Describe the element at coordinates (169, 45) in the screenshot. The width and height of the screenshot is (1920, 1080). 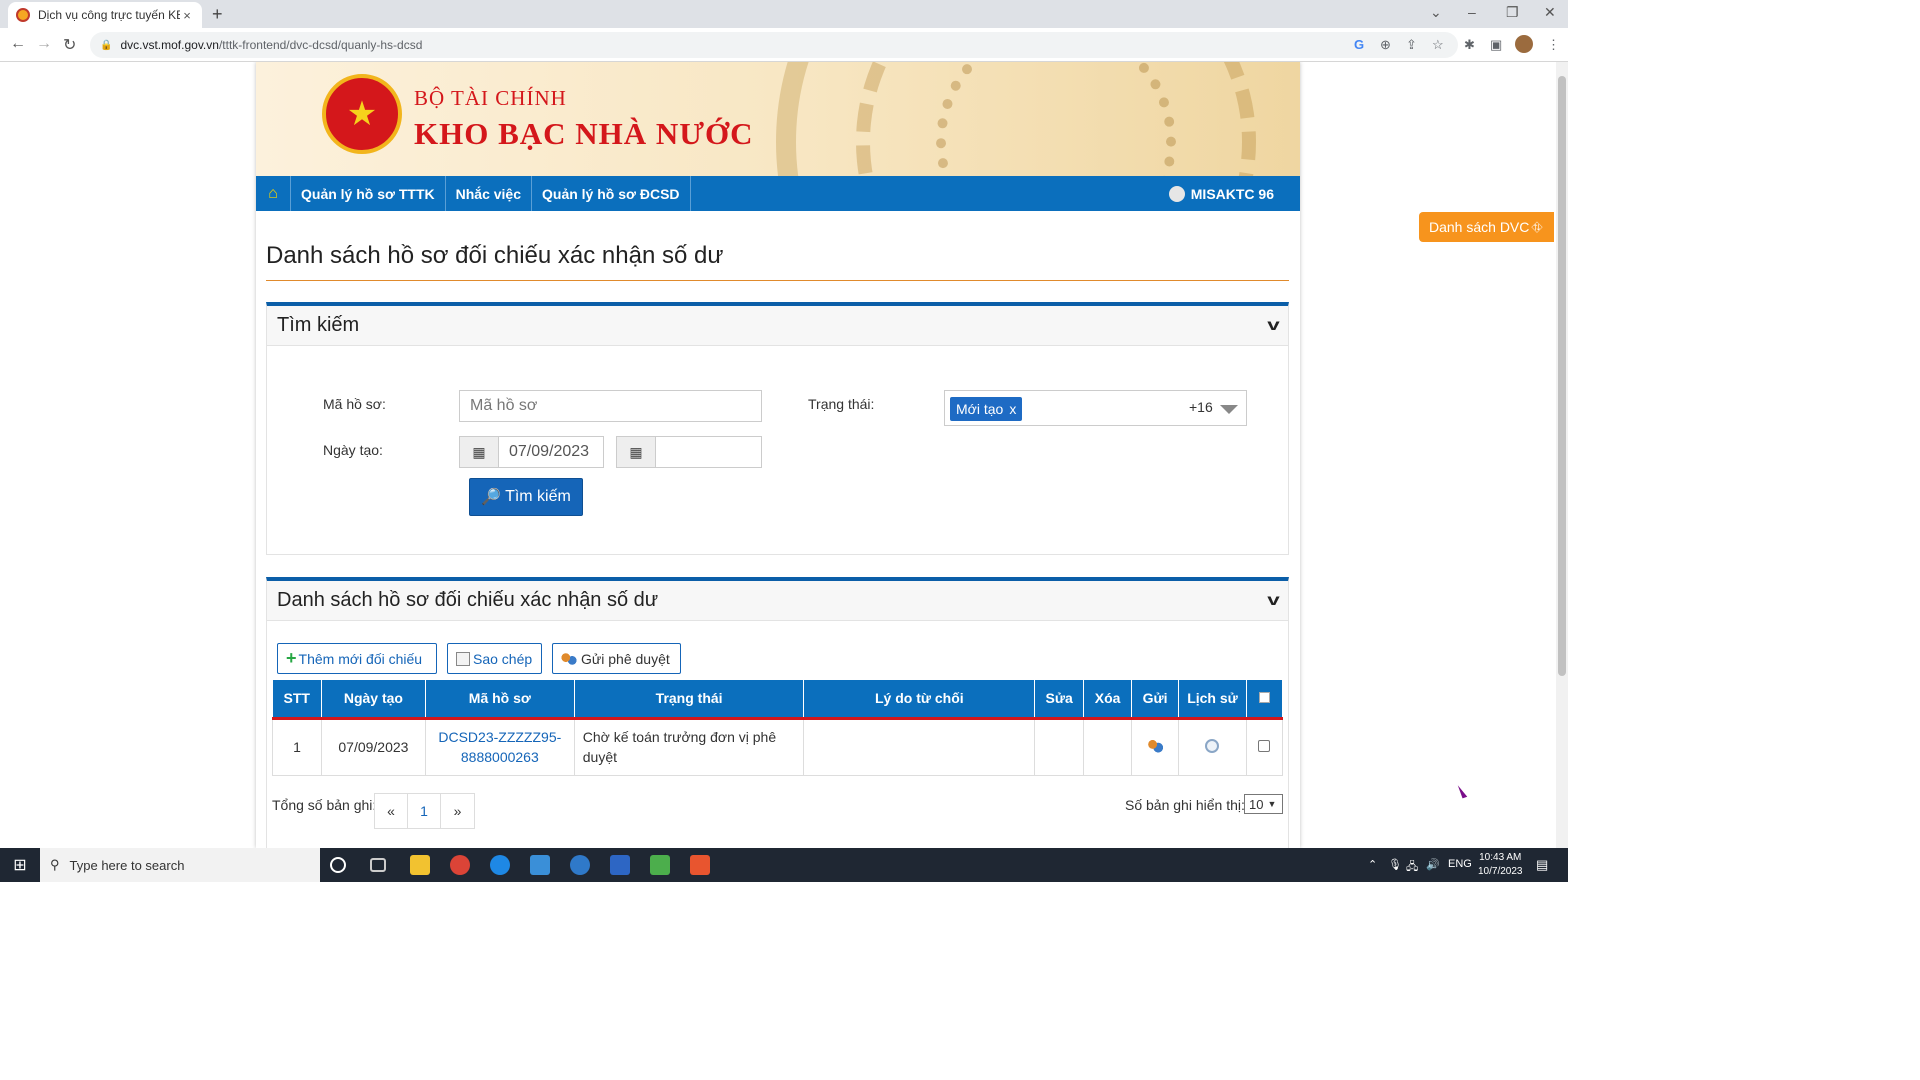
I see `url-host: dvc.vst.mof.gov.vn` at that location.